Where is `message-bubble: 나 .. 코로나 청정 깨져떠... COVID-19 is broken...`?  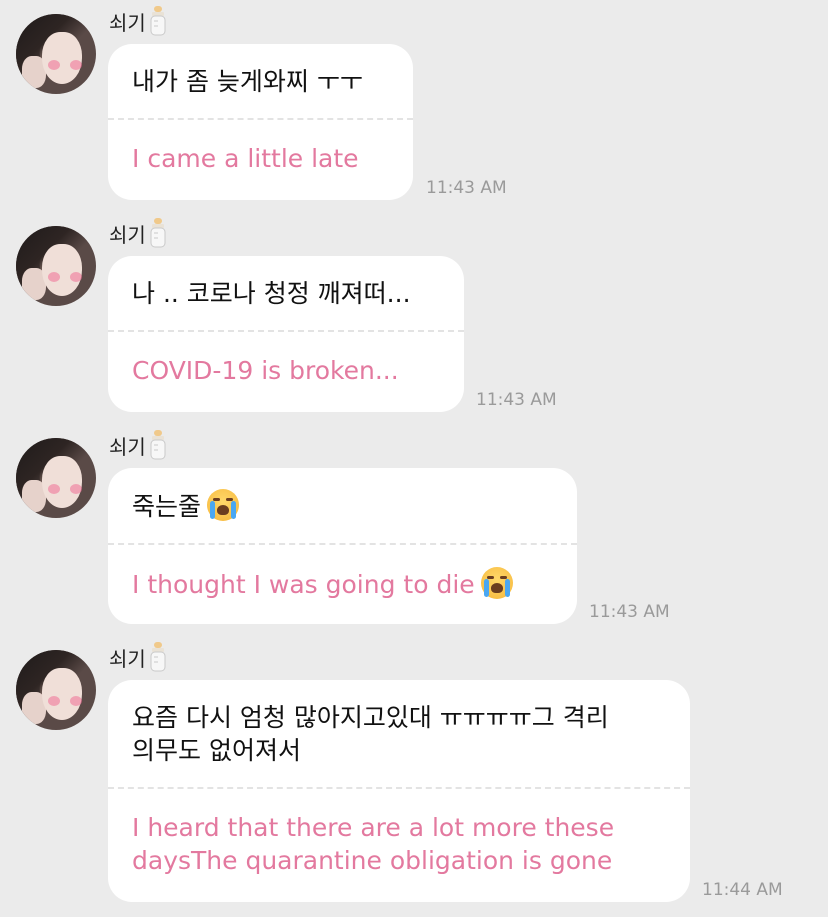 message-bubble: 나 .. 코로나 청정 깨져떠... COVID-19 is broken... is located at coordinates (286, 334).